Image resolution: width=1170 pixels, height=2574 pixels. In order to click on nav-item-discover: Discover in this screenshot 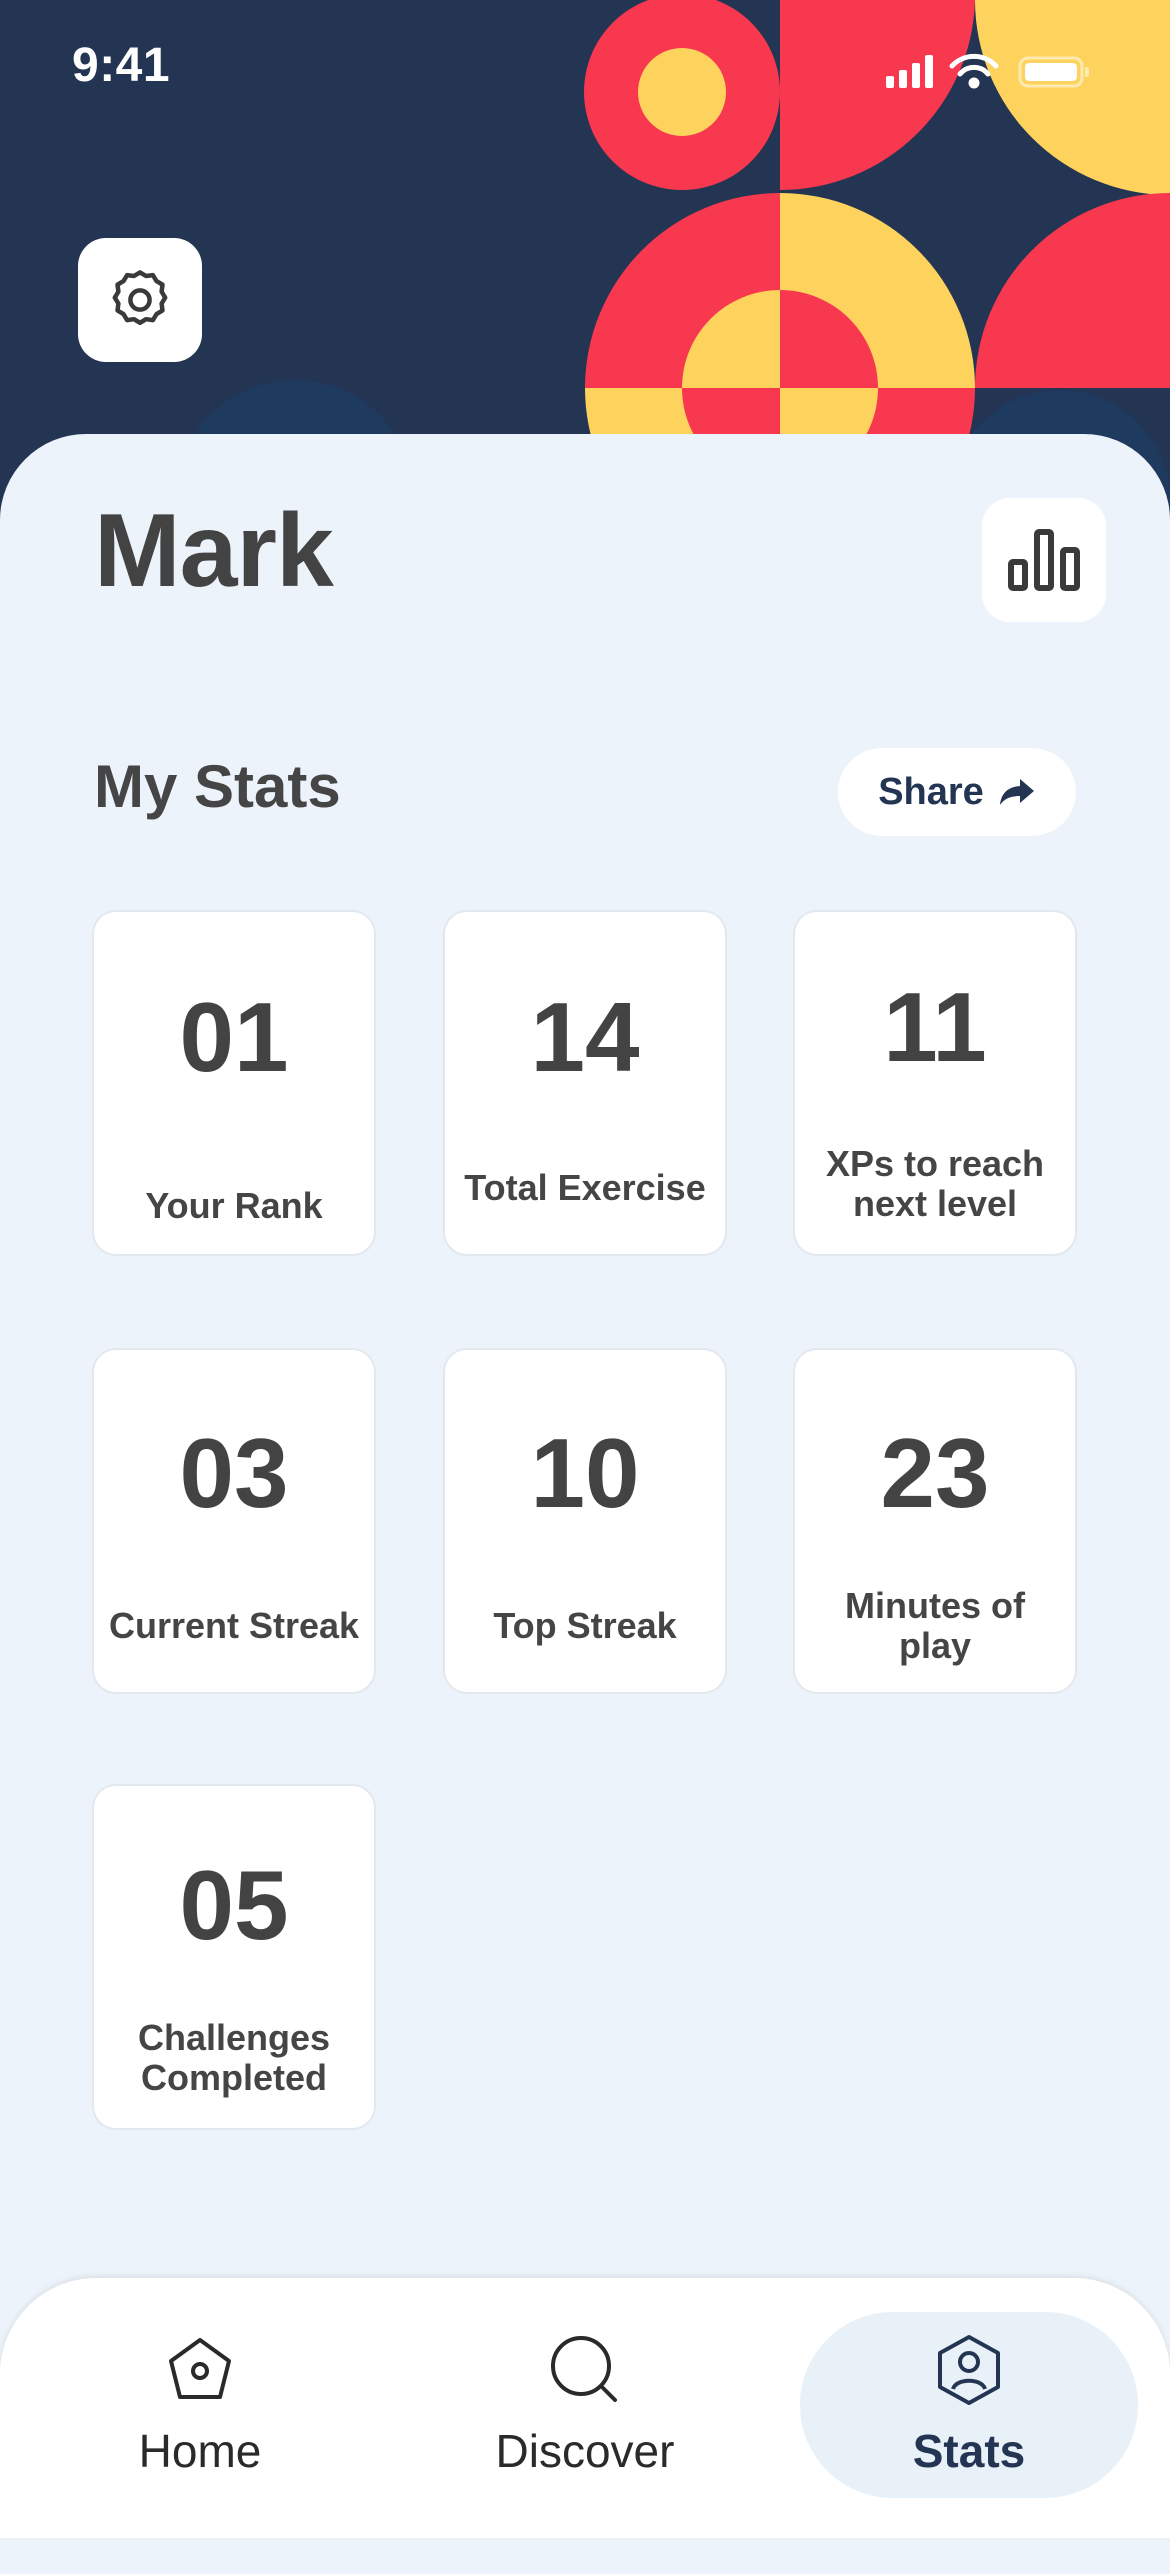, I will do `click(585, 2405)`.